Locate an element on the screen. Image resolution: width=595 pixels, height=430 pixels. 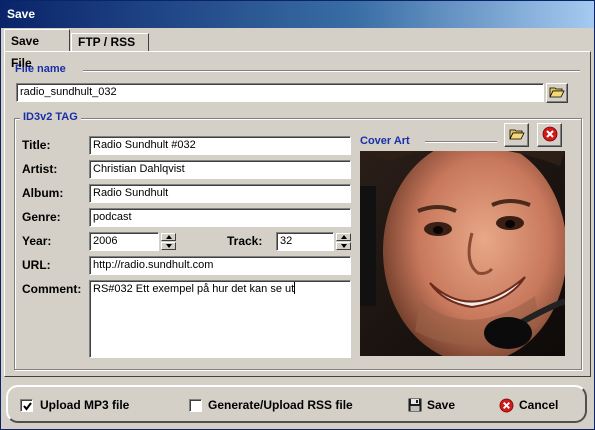
year-decrement is located at coordinates (168, 246).